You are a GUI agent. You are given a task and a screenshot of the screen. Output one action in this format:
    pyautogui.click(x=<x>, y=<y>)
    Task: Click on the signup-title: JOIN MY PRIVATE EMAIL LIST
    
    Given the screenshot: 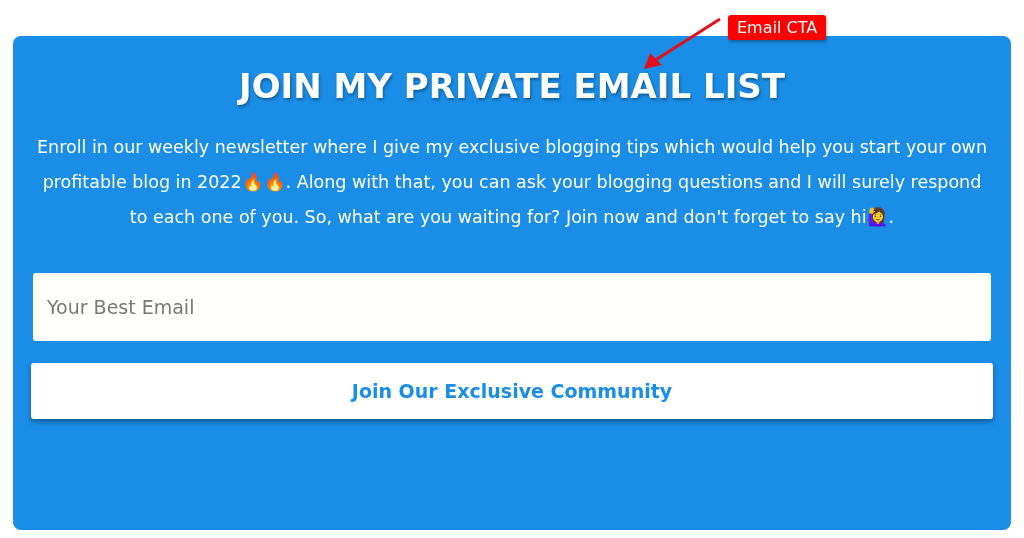 What is the action you would take?
    pyautogui.click(x=511, y=86)
    